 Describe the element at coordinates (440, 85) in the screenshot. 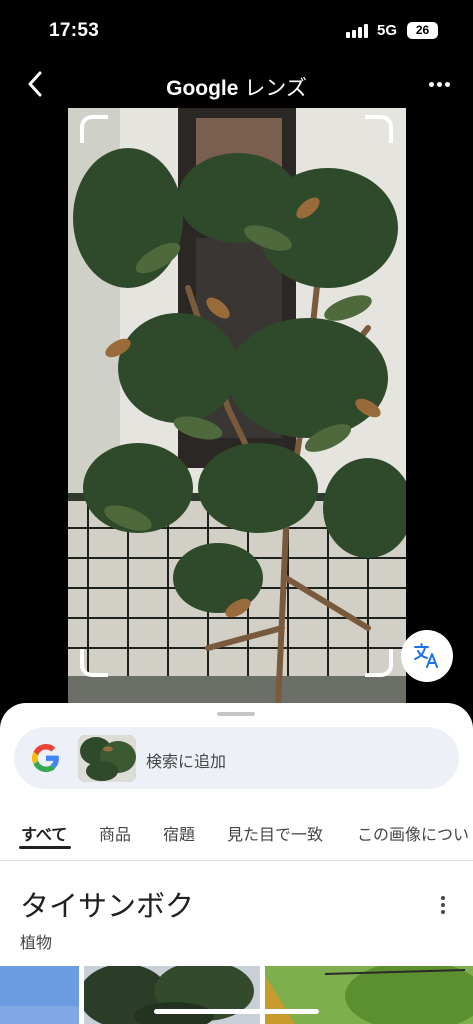

I see `more-horizontal-icon` at that location.